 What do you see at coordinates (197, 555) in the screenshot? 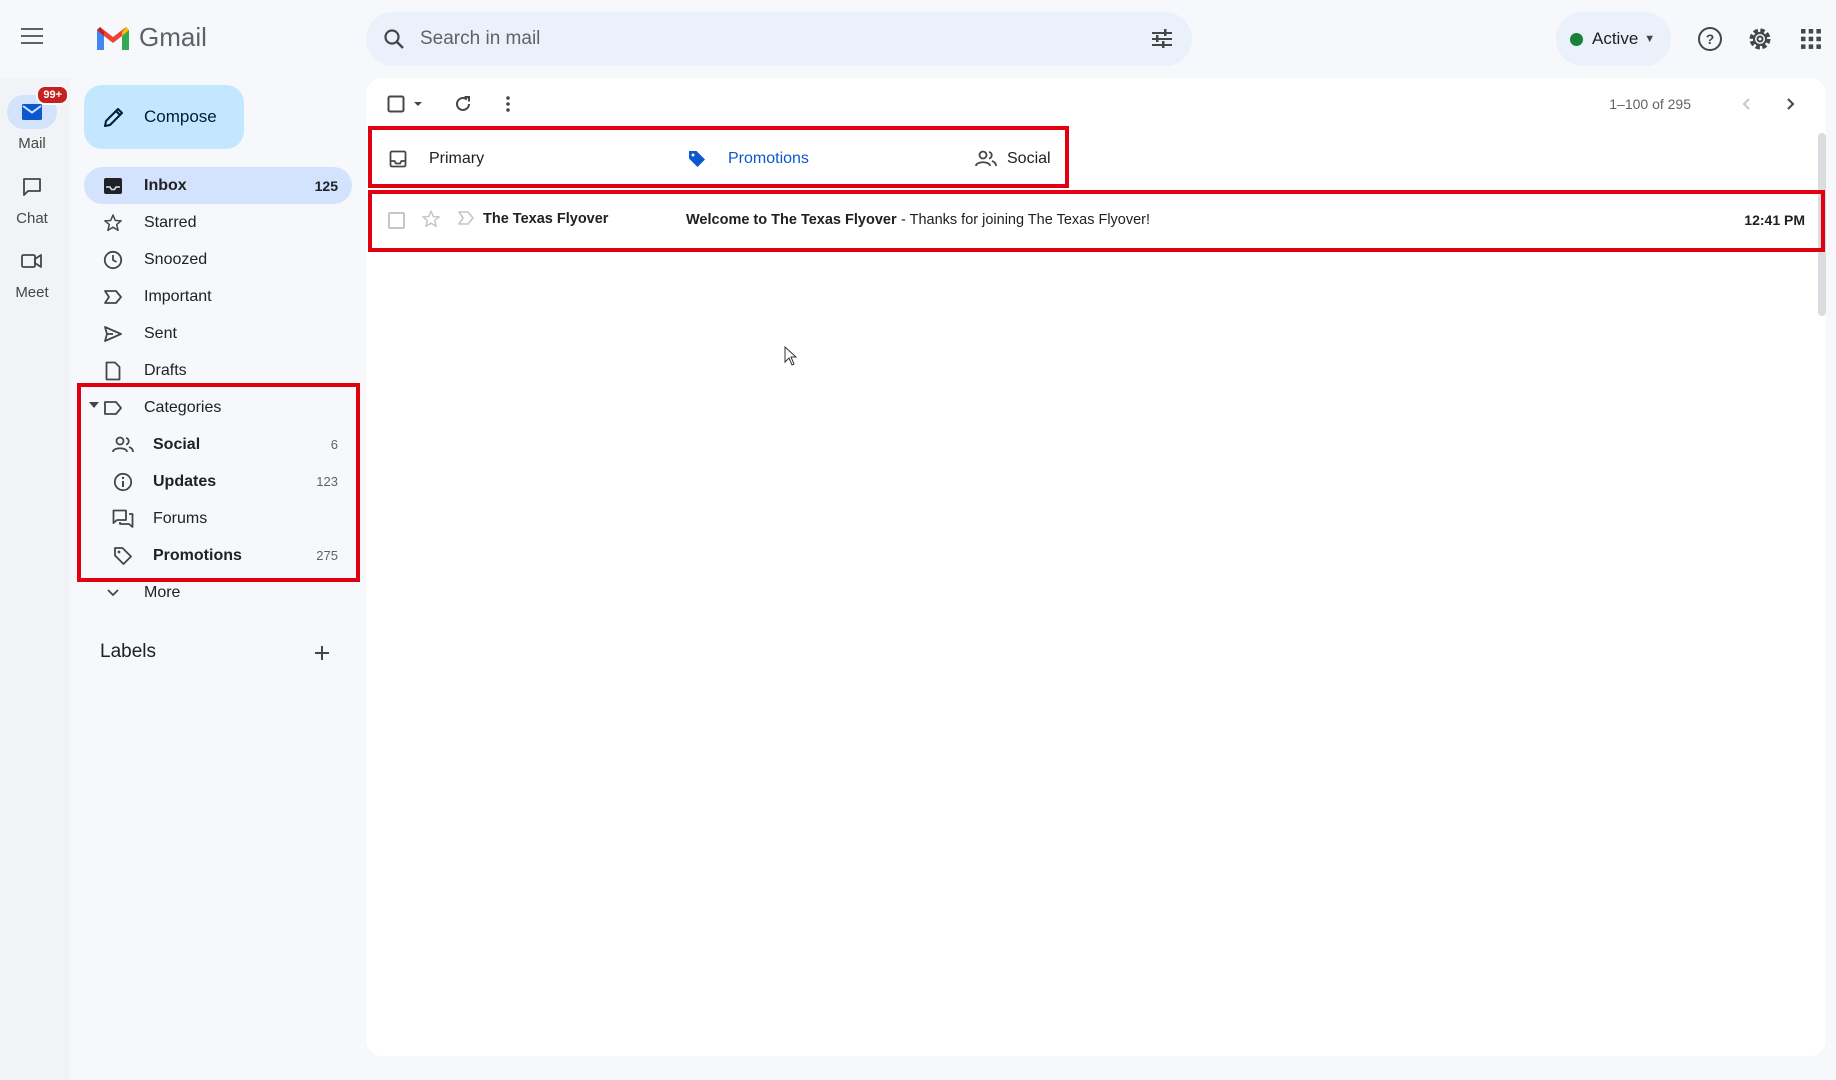
I see `sidebar-item-label: Promotions` at bounding box center [197, 555].